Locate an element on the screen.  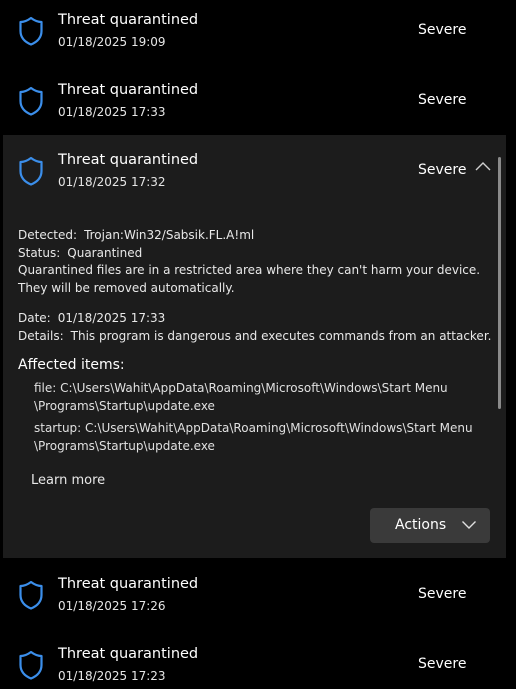
detected-line: Detected: Trojan:Win32/Sabsik.FL.A!ml is located at coordinates (136, 235).